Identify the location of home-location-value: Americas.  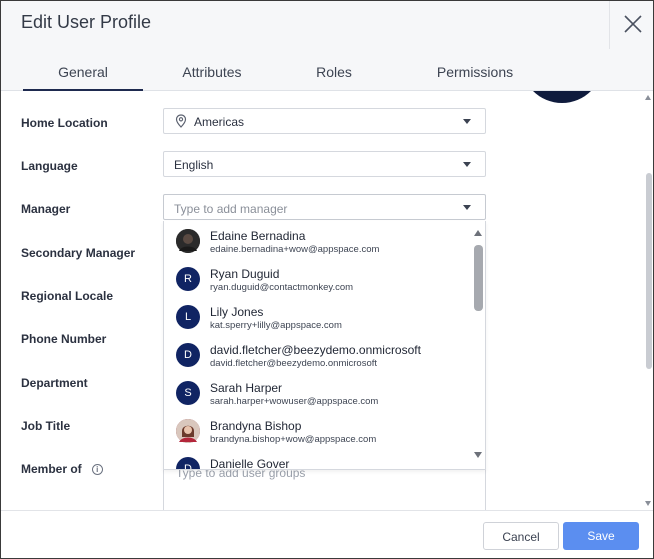
(219, 122).